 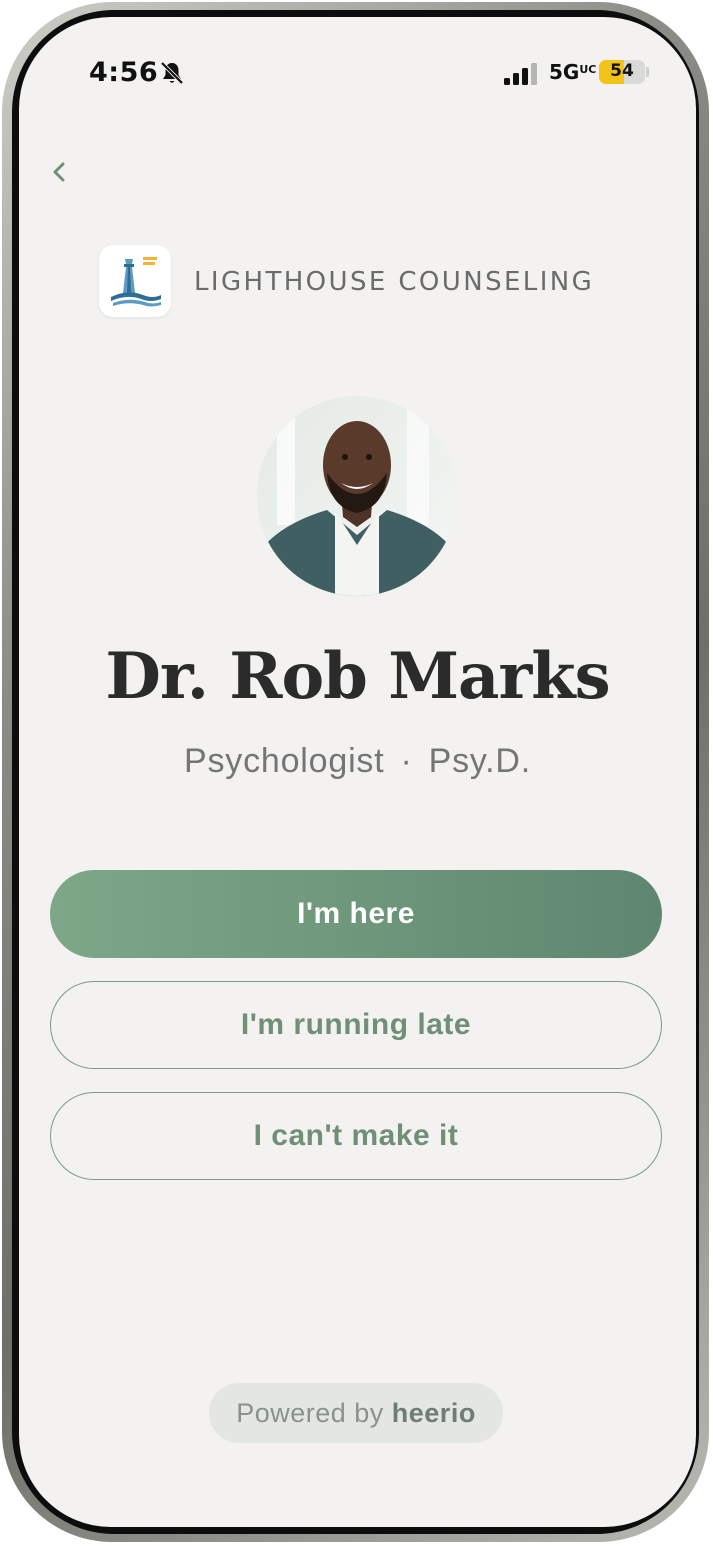 I want to click on powered-by-badge: Powered by heerio, so click(x=356, y=1413).